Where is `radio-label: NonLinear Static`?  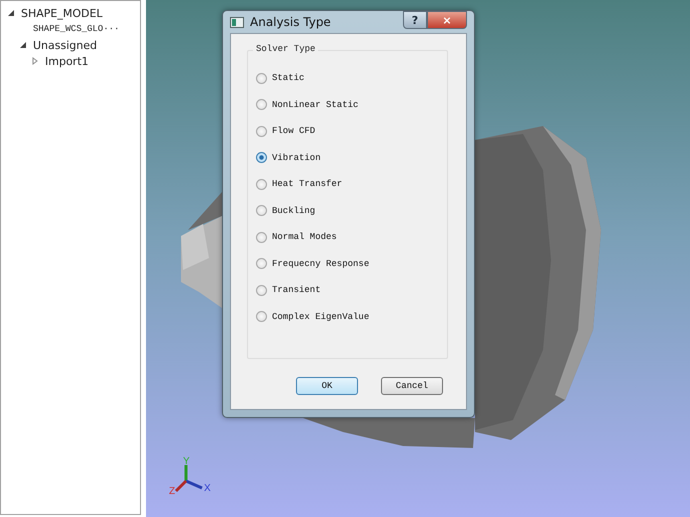
radio-label: NonLinear Static is located at coordinates (315, 105).